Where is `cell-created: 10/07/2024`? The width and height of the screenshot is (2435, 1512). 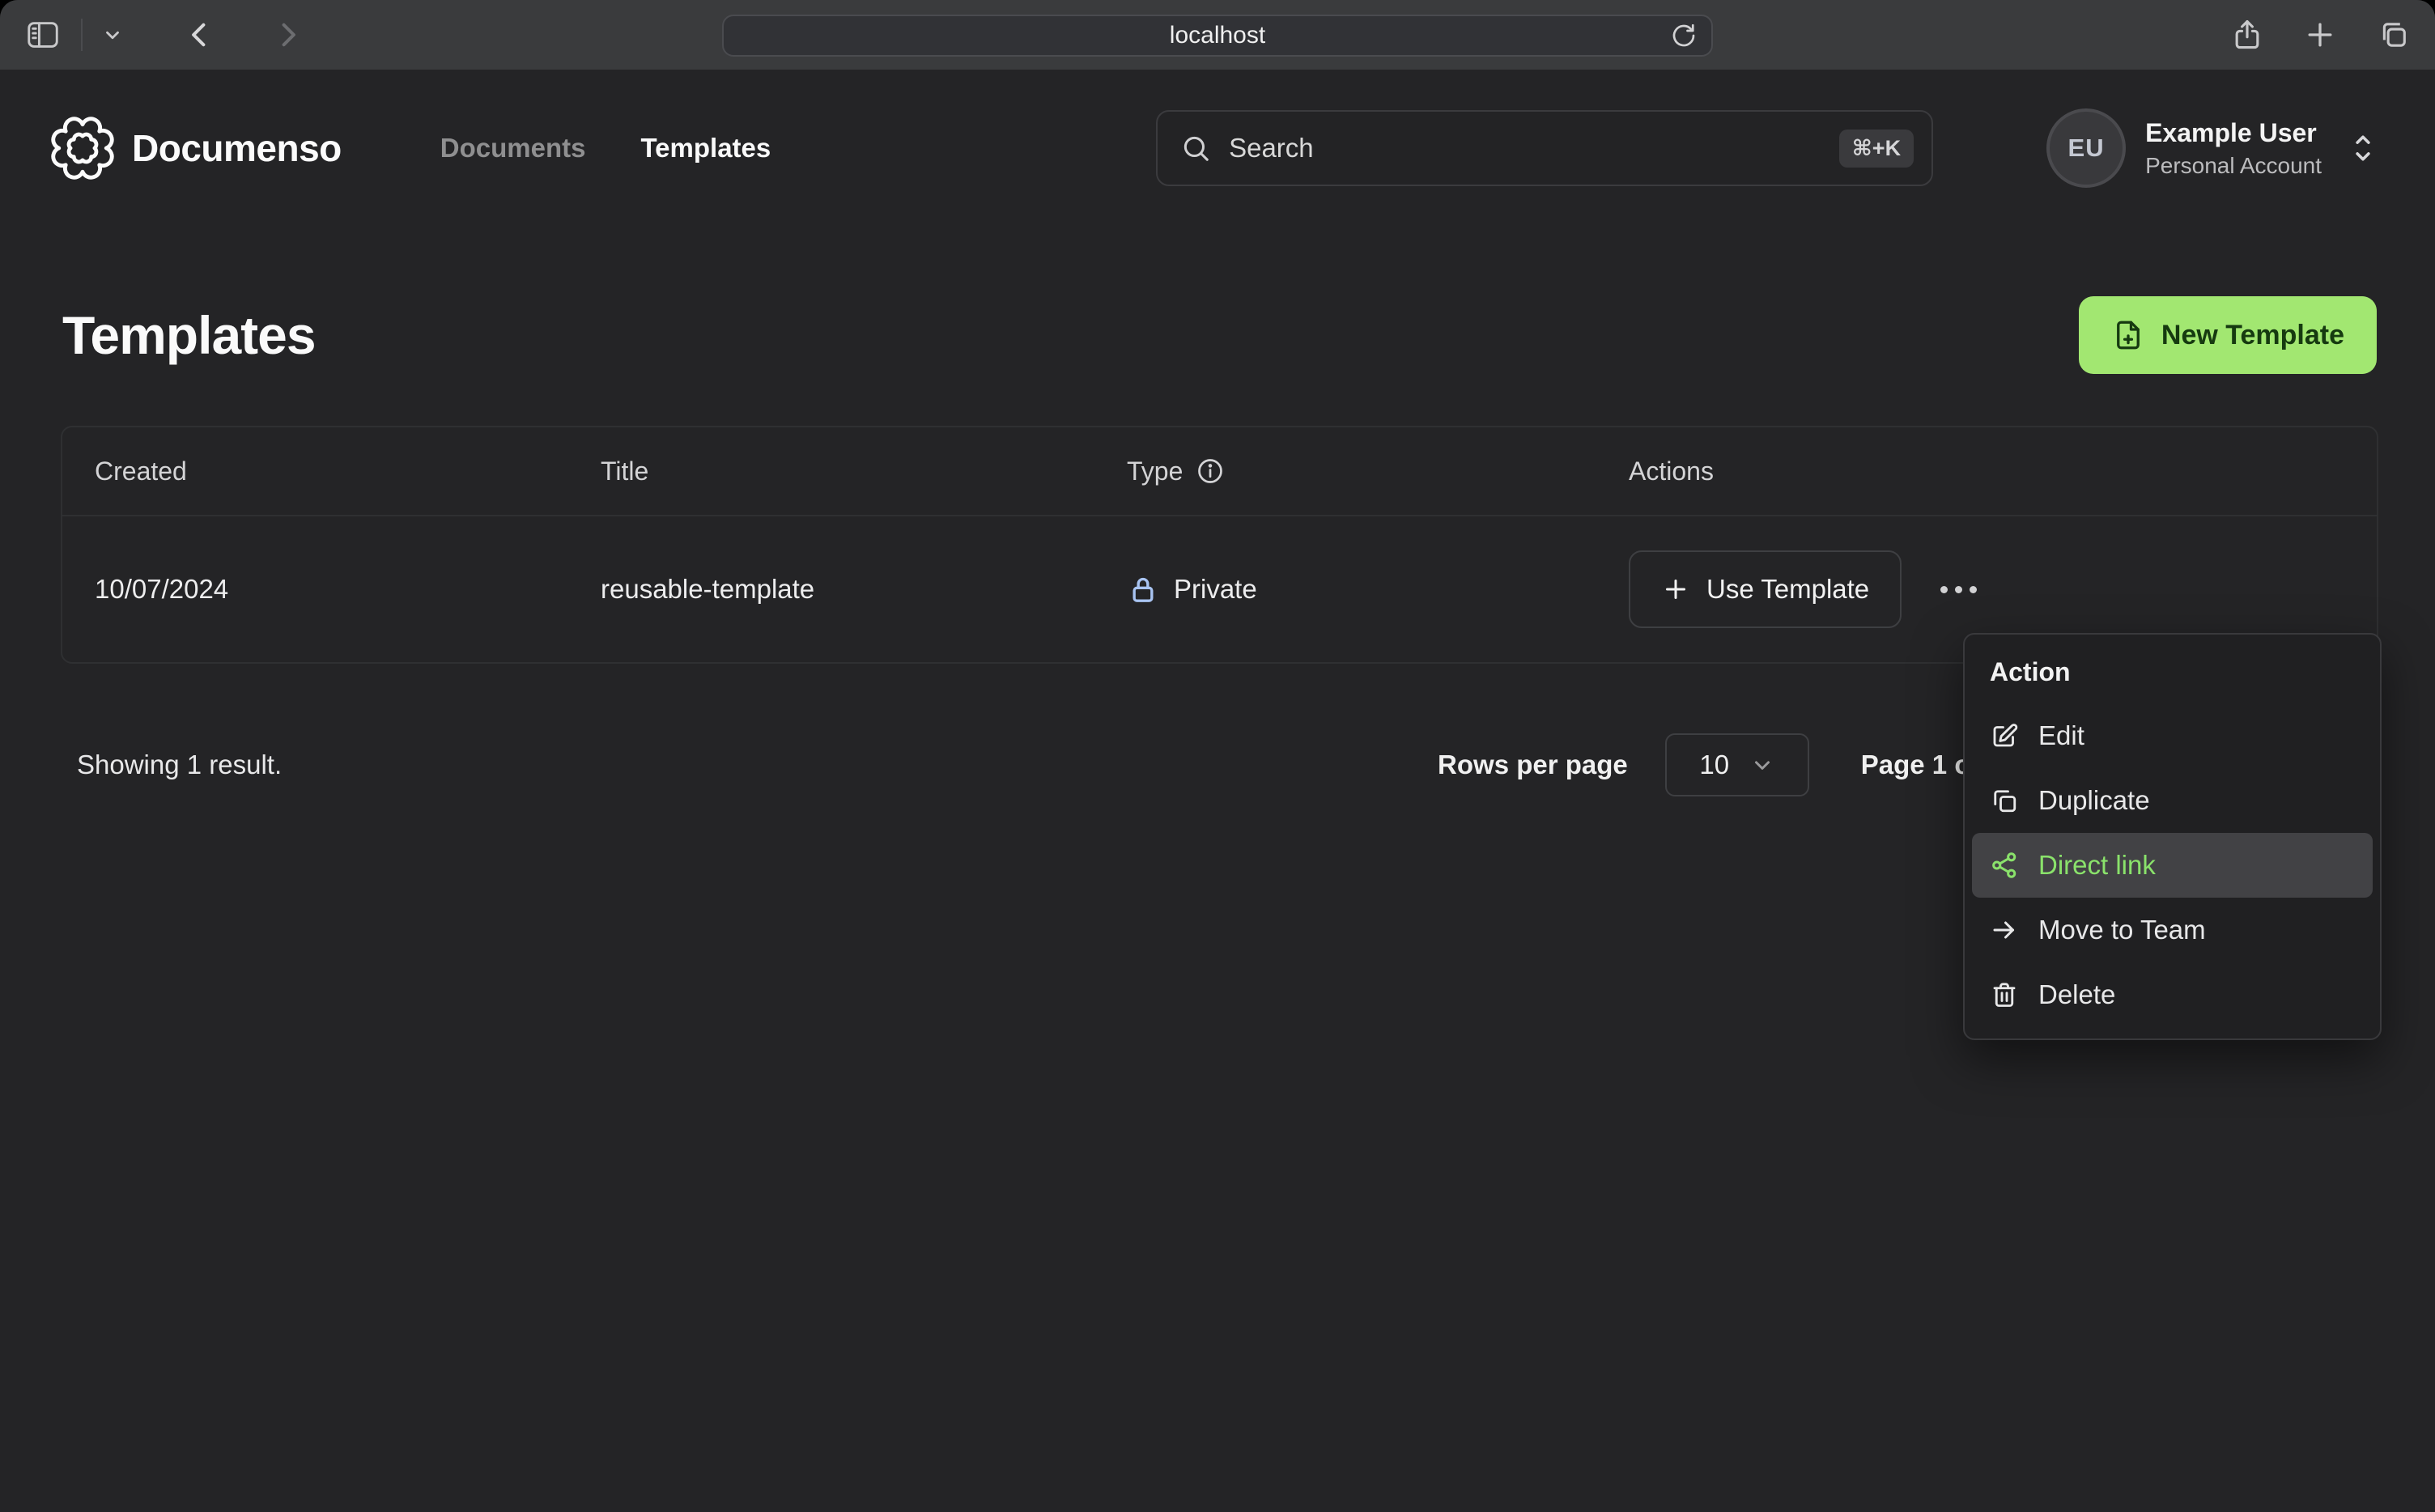 cell-created: 10/07/2024 is located at coordinates (162, 589).